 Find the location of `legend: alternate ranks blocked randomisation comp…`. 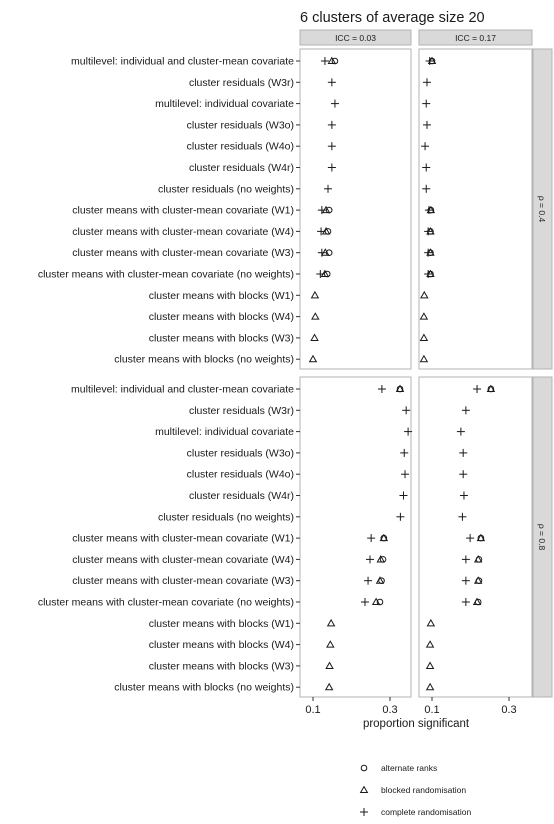

legend: alternate ranks blocked randomisation comp… is located at coordinates (415, 790).